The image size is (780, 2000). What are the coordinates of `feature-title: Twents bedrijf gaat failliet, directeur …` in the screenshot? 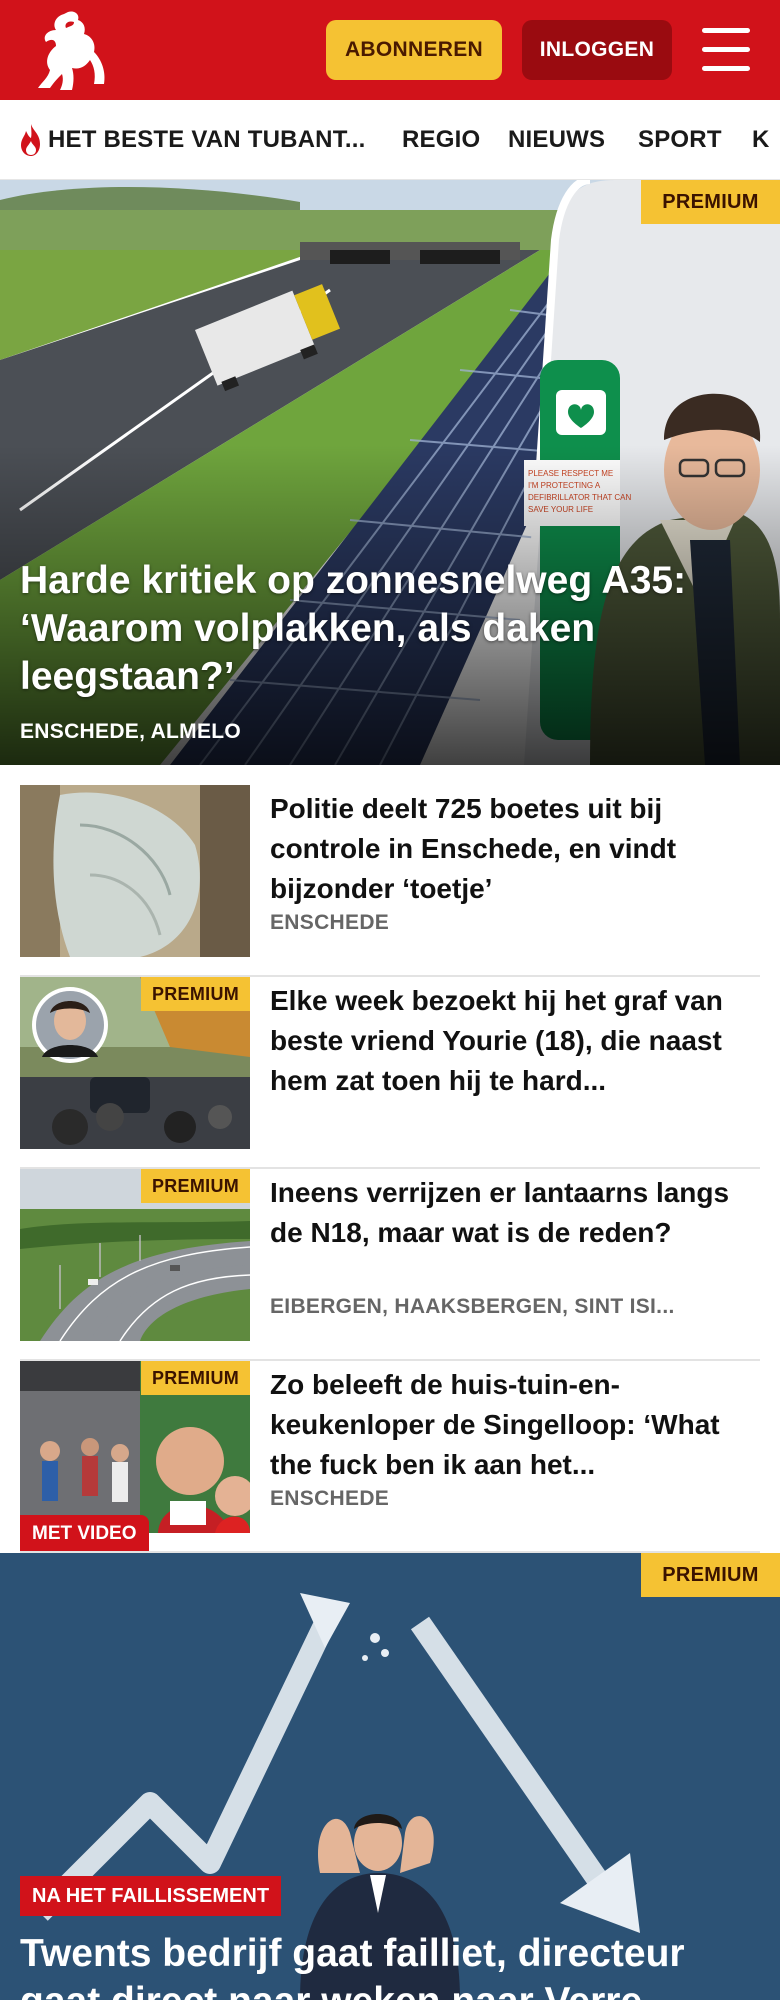 It's located at (395, 1965).